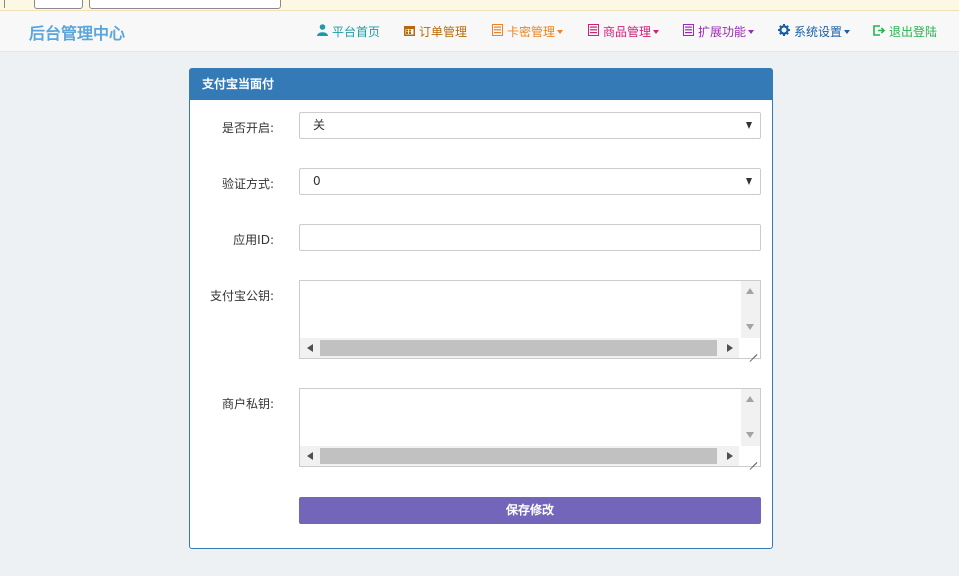 The image size is (959, 576). What do you see at coordinates (241, 296) in the screenshot?
I see `alipay-pubkey-label: 支付宝公钥:` at bounding box center [241, 296].